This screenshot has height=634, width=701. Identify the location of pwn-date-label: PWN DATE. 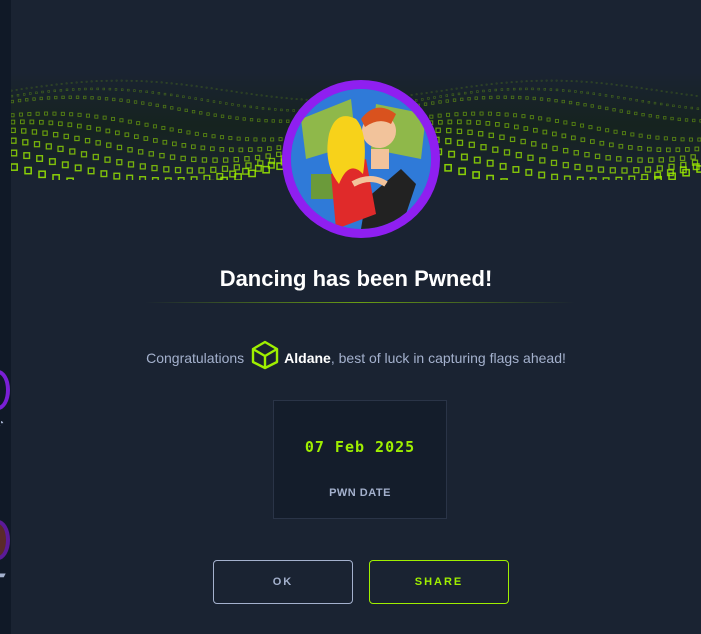
(360, 493).